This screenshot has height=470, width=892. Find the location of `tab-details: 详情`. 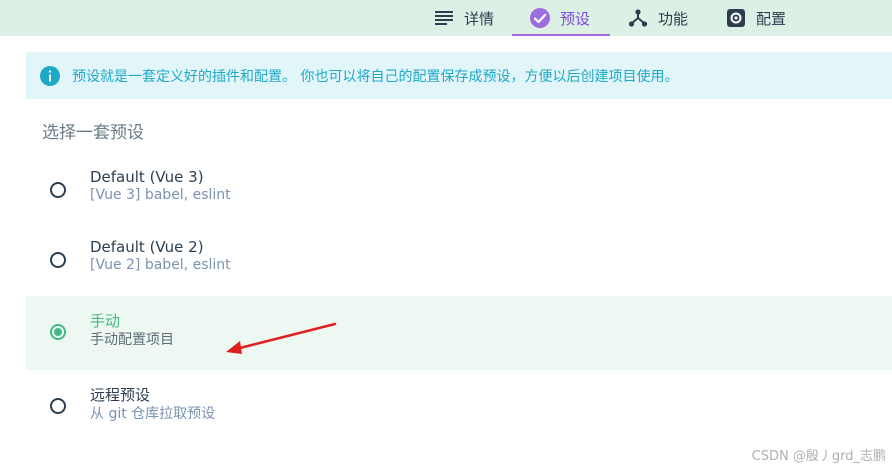

tab-details: 详情 is located at coordinates (464, 18).